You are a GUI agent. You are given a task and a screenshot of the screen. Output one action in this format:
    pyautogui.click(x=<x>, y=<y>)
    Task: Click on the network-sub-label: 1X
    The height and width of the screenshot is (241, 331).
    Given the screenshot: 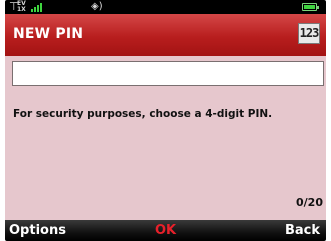 What is the action you would take?
    pyautogui.click(x=21, y=9)
    